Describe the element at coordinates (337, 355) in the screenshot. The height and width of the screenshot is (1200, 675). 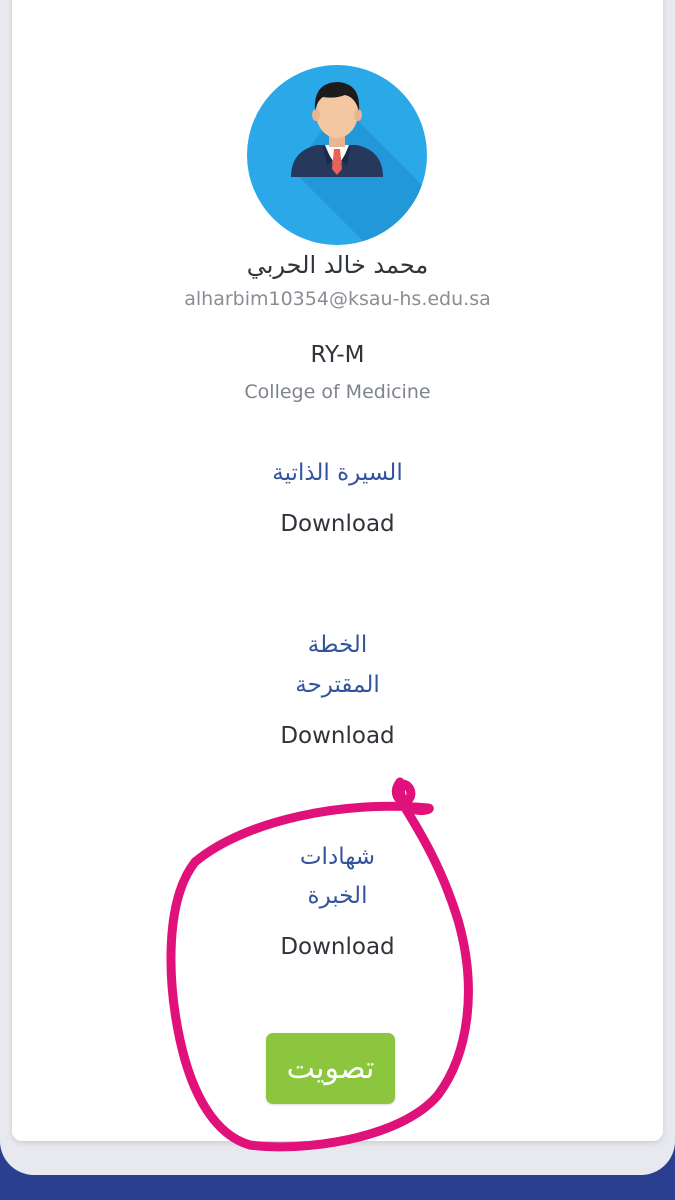
I see `user-code: RY-M` at that location.